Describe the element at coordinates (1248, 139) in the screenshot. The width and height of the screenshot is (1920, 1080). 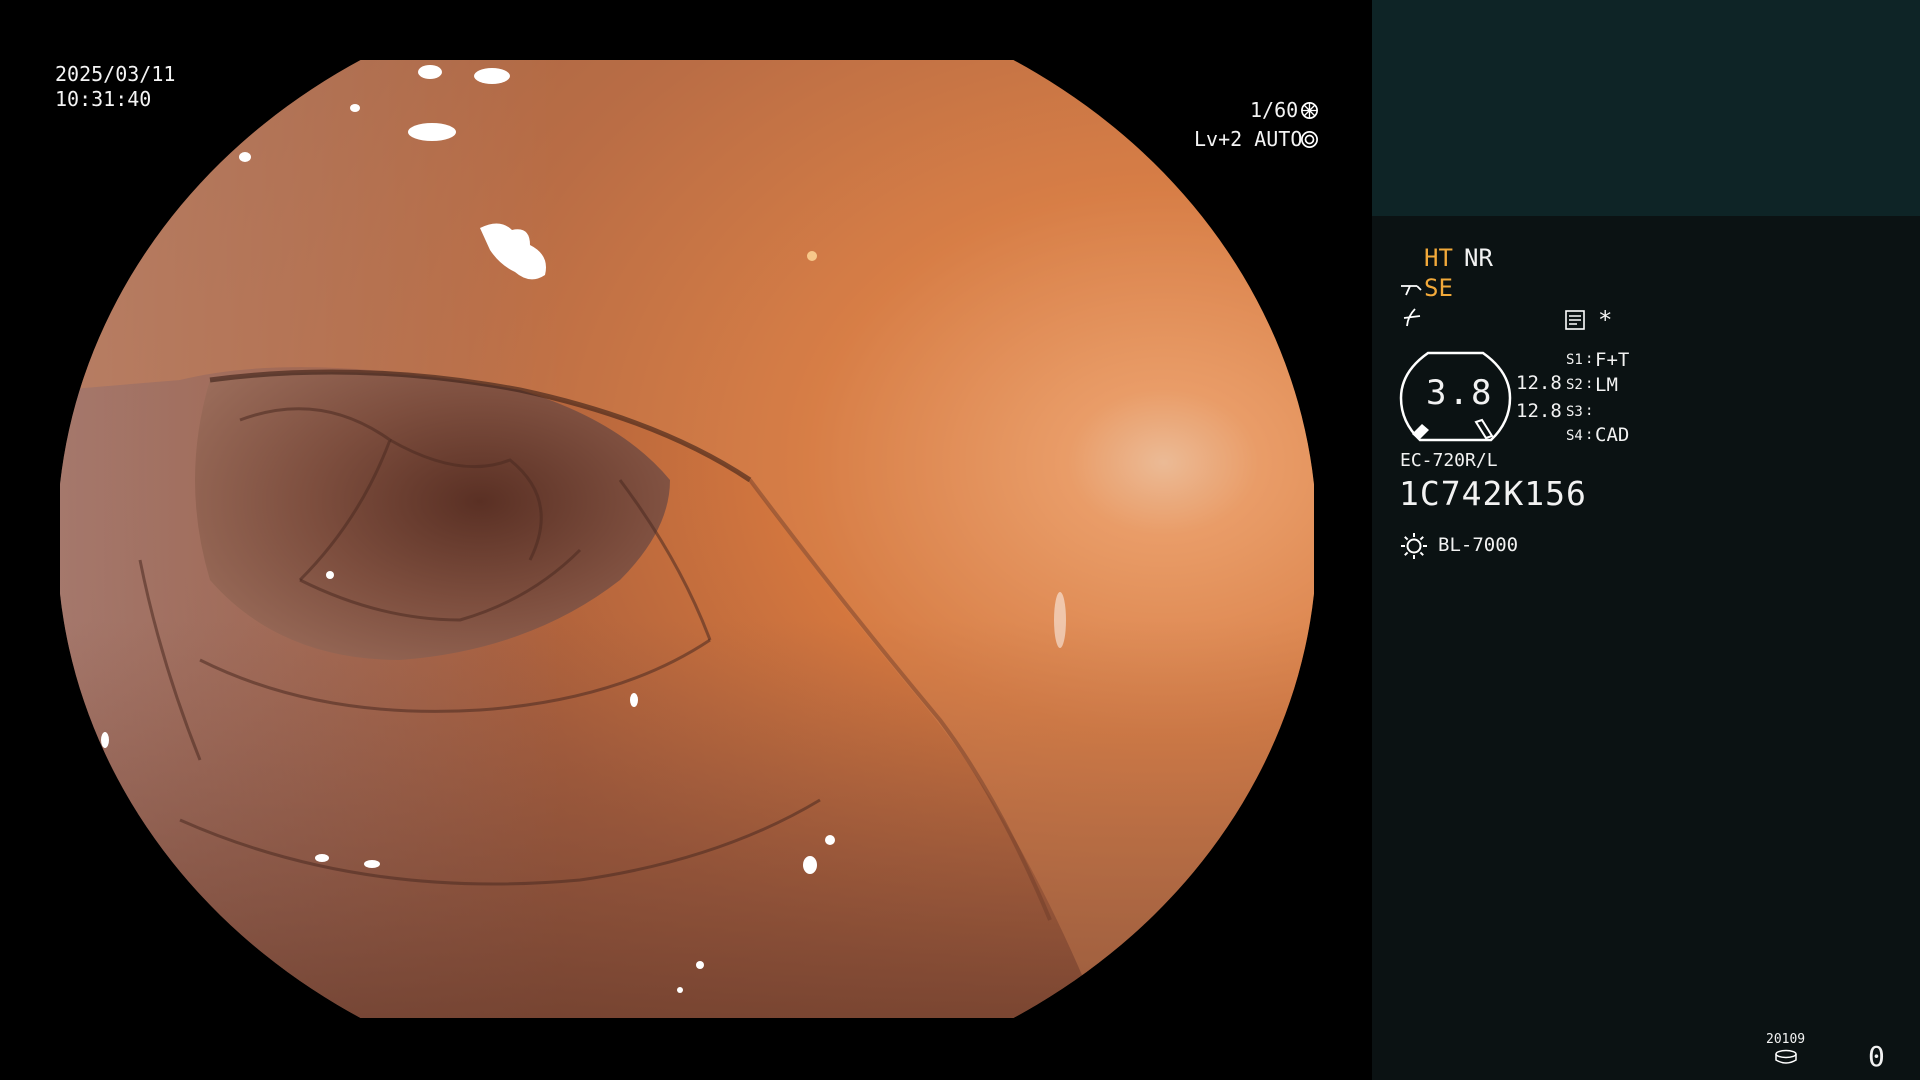
I see `level-auto-mode: Lv+2 AUTO` at that location.